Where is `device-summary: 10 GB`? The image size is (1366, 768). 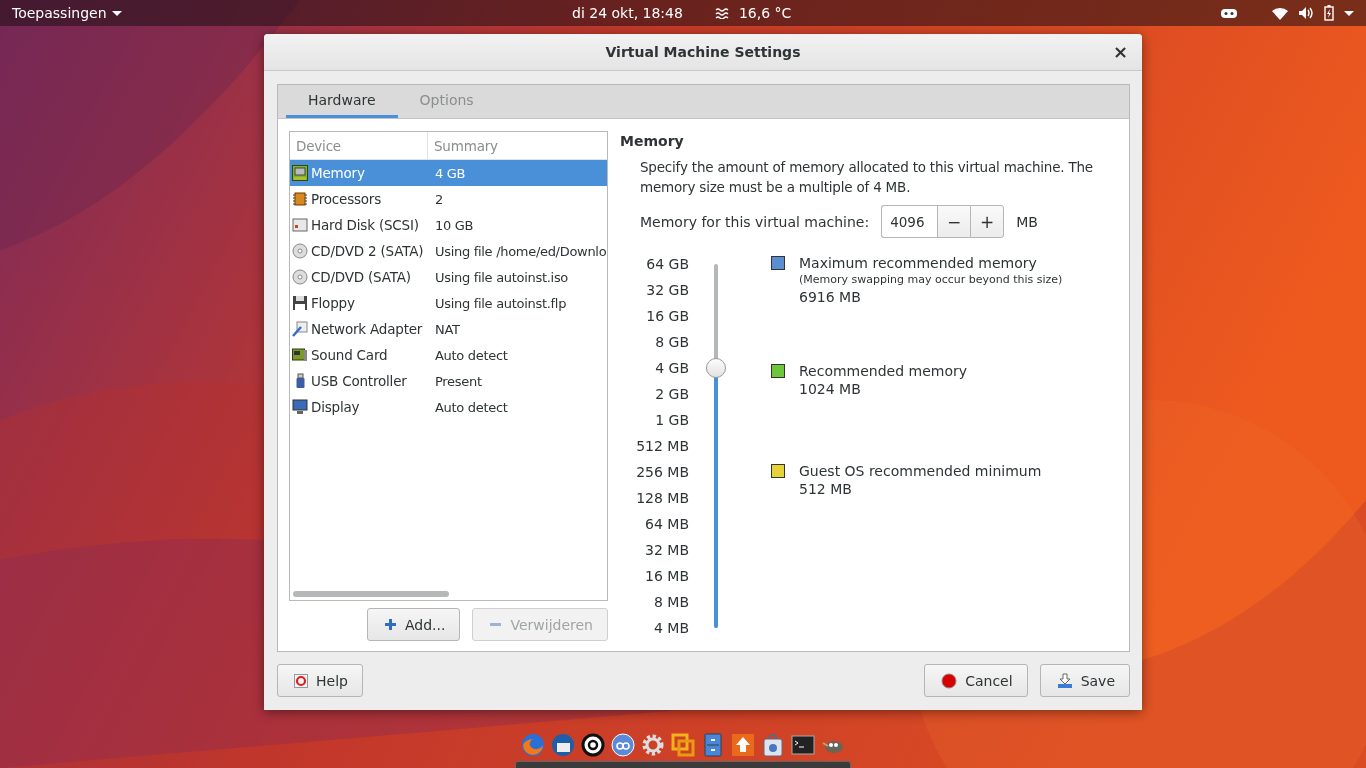 device-summary: 10 GB is located at coordinates (454, 225).